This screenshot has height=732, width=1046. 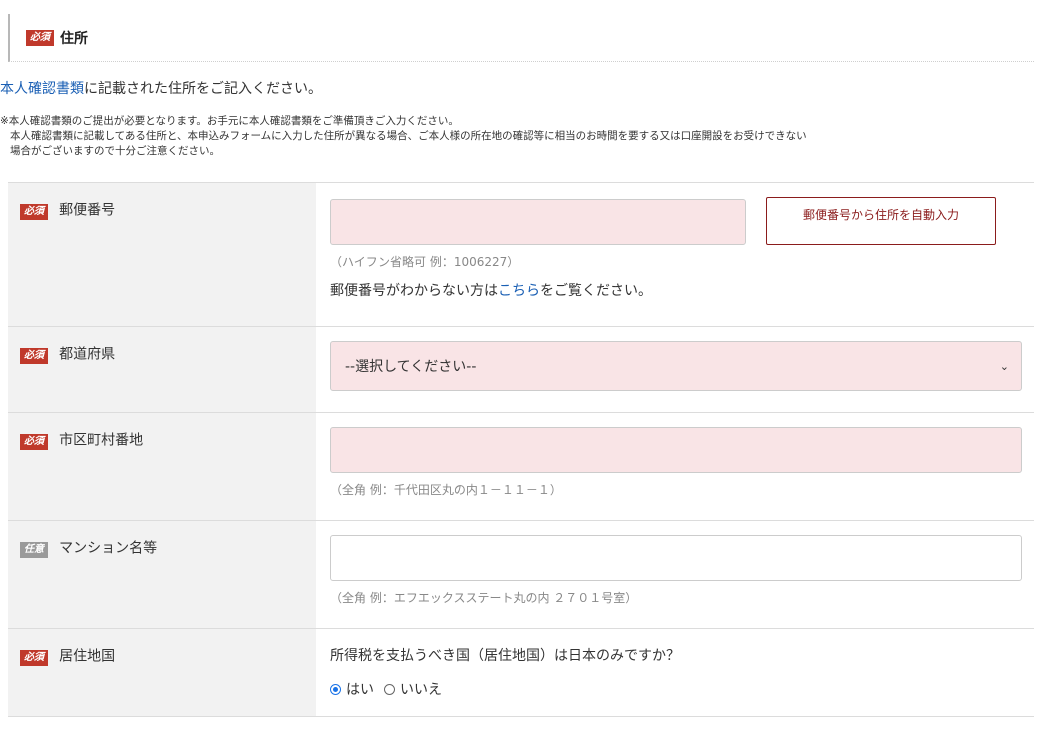 I want to click on residence-question: 所得税を支払うべき国（居住地国）は日本のみですか？, so click(x=505, y=656).